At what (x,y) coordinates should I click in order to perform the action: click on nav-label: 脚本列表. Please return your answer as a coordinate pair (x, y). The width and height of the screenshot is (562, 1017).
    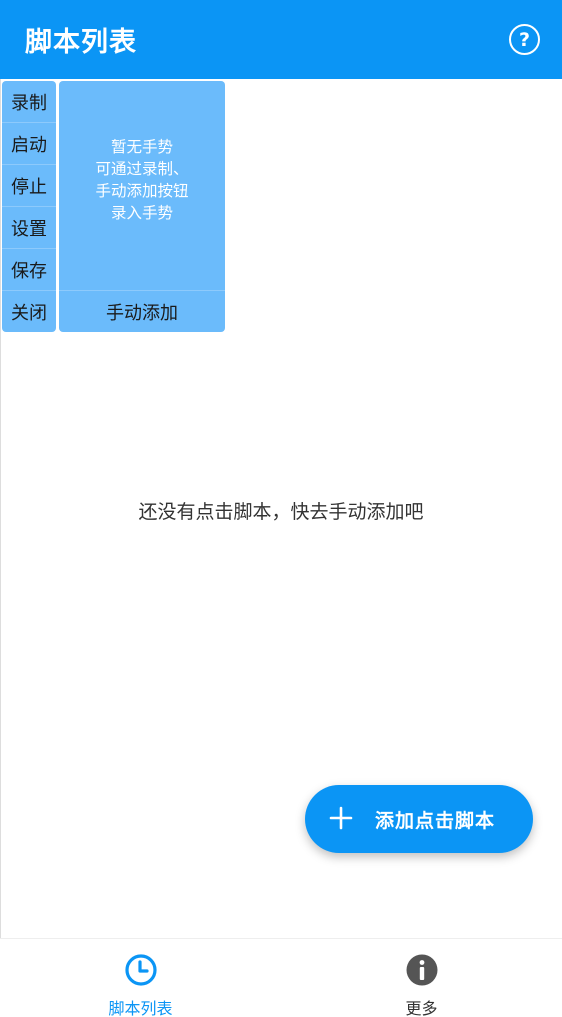
    Looking at the image, I should click on (140, 1008).